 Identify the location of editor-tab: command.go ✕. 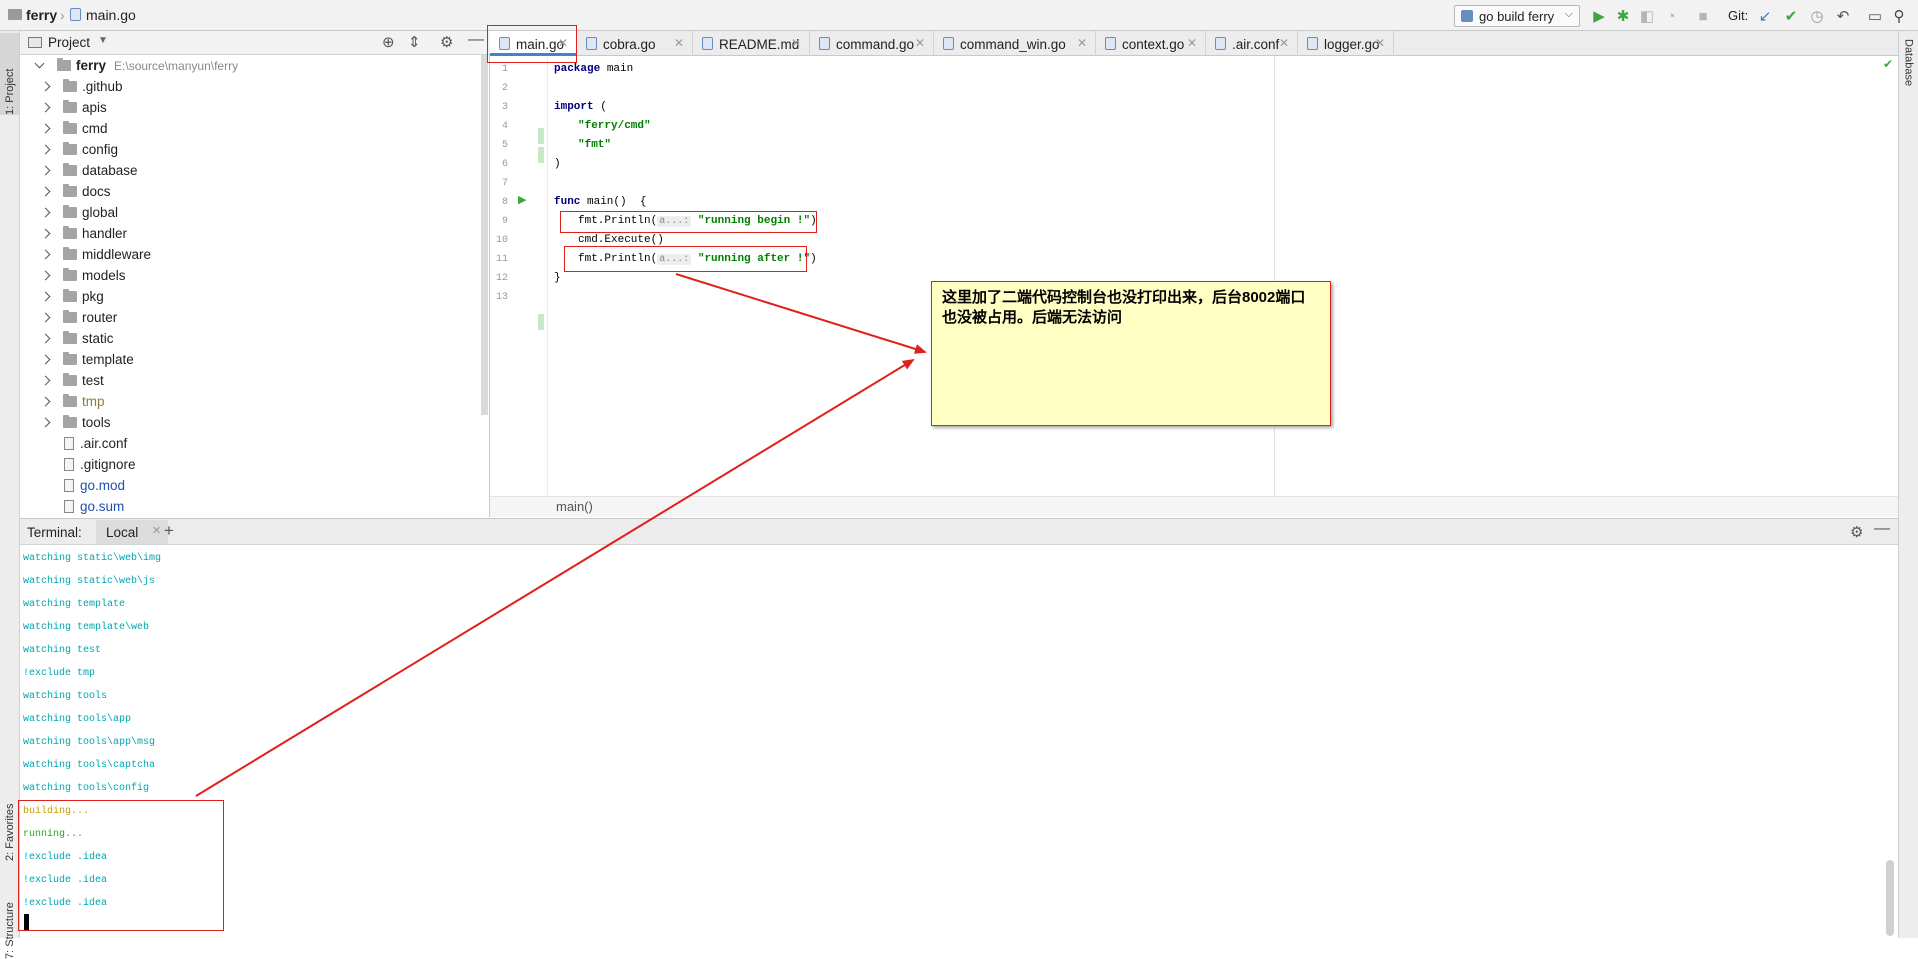
(872, 43).